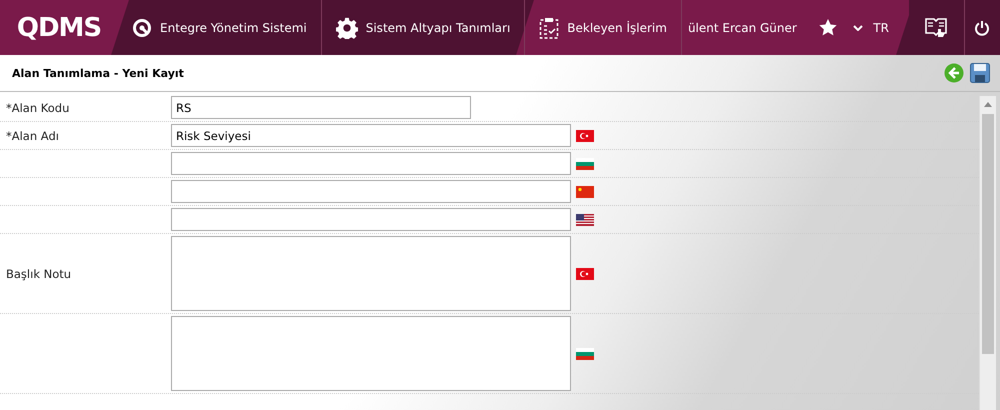 This screenshot has width=1000, height=410. Describe the element at coordinates (32, 135) in the screenshot. I see `field-label: *Alan Adı` at that location.